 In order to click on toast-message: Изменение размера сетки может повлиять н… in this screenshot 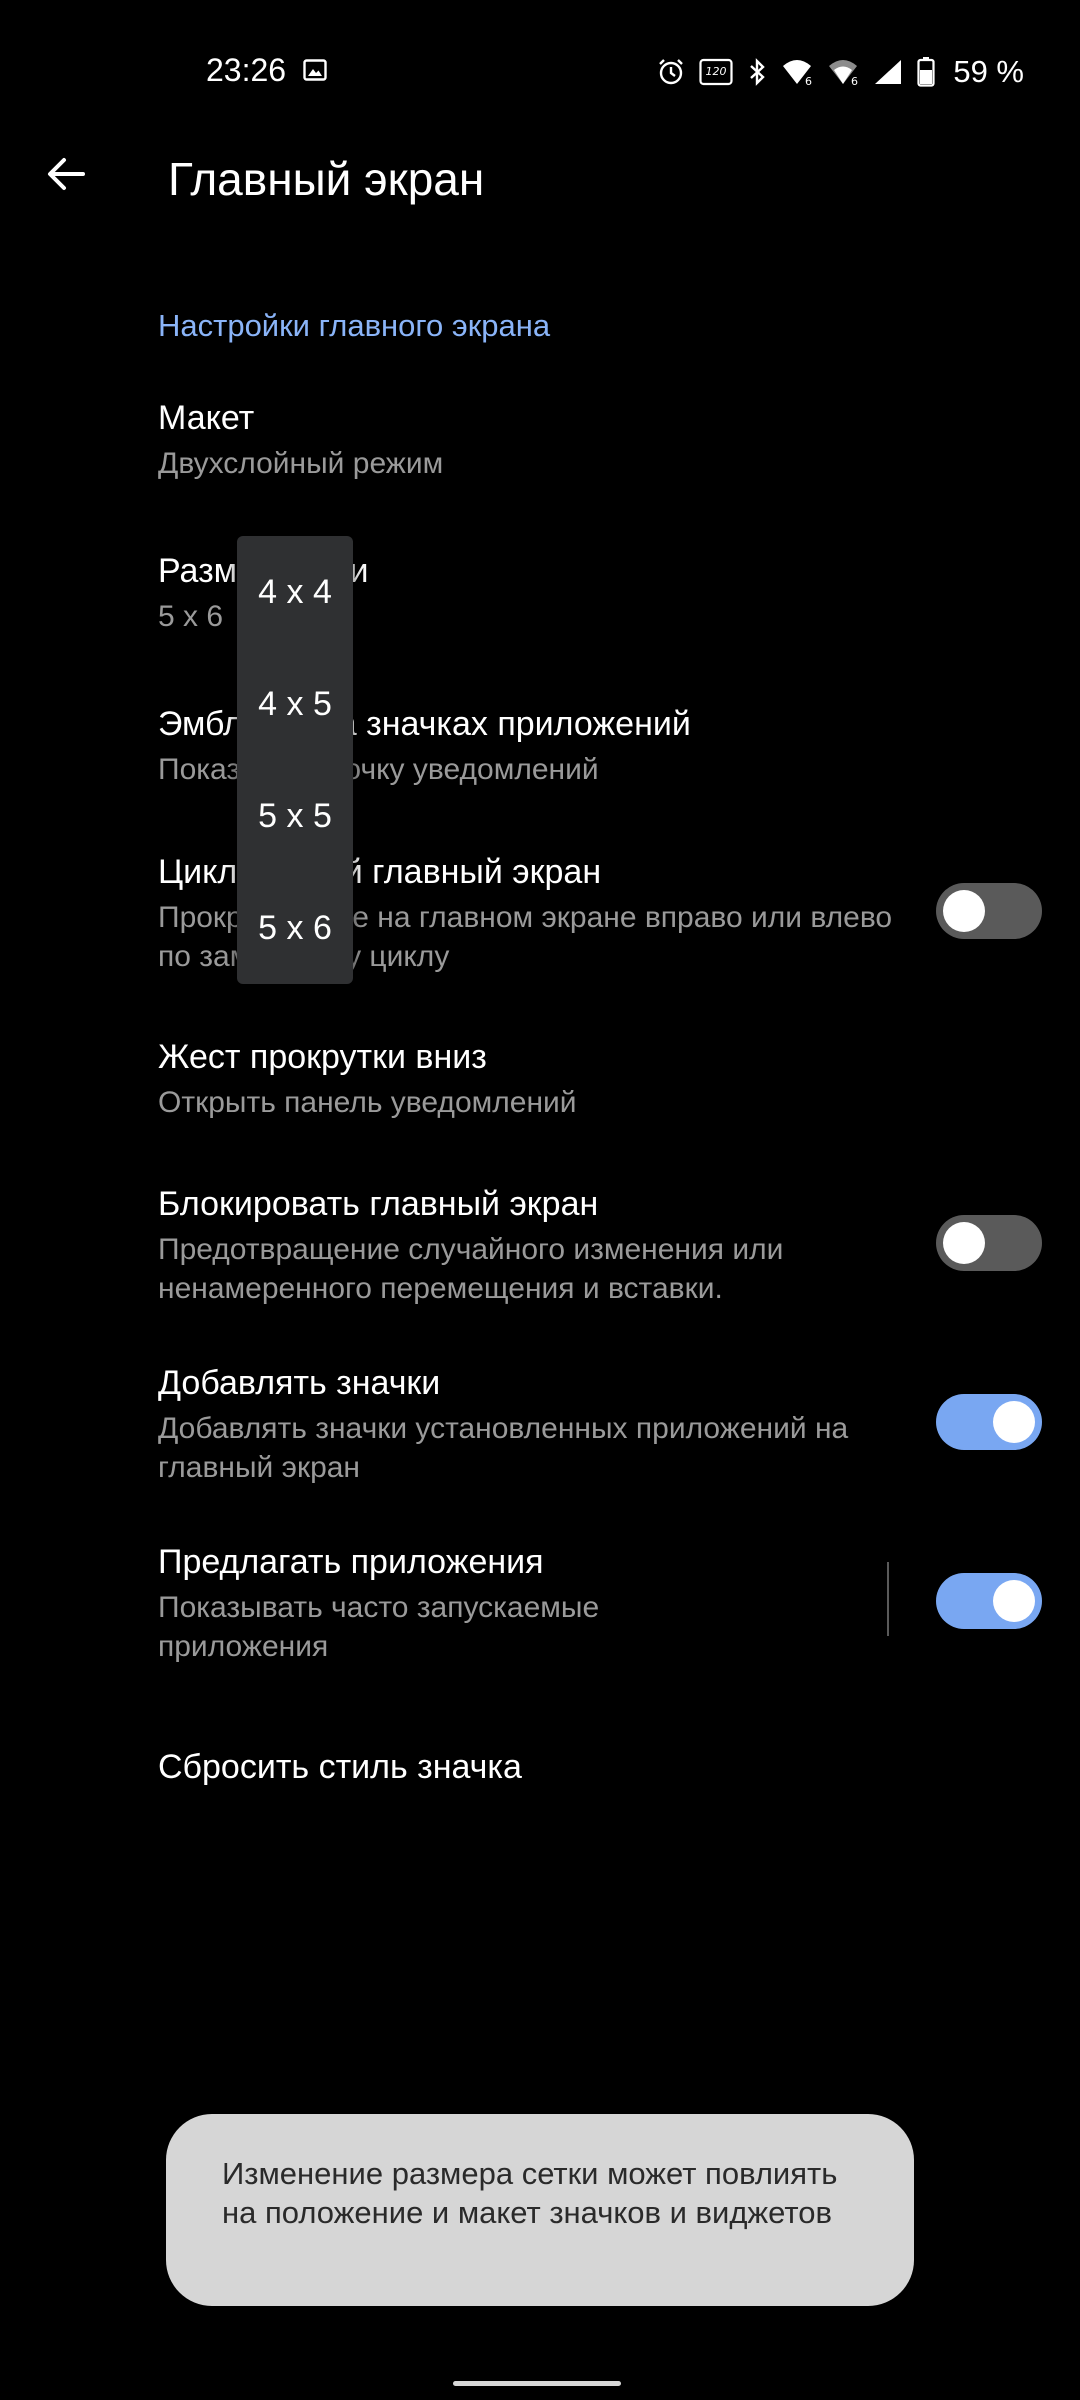, I will do `click(530, 2193)`.